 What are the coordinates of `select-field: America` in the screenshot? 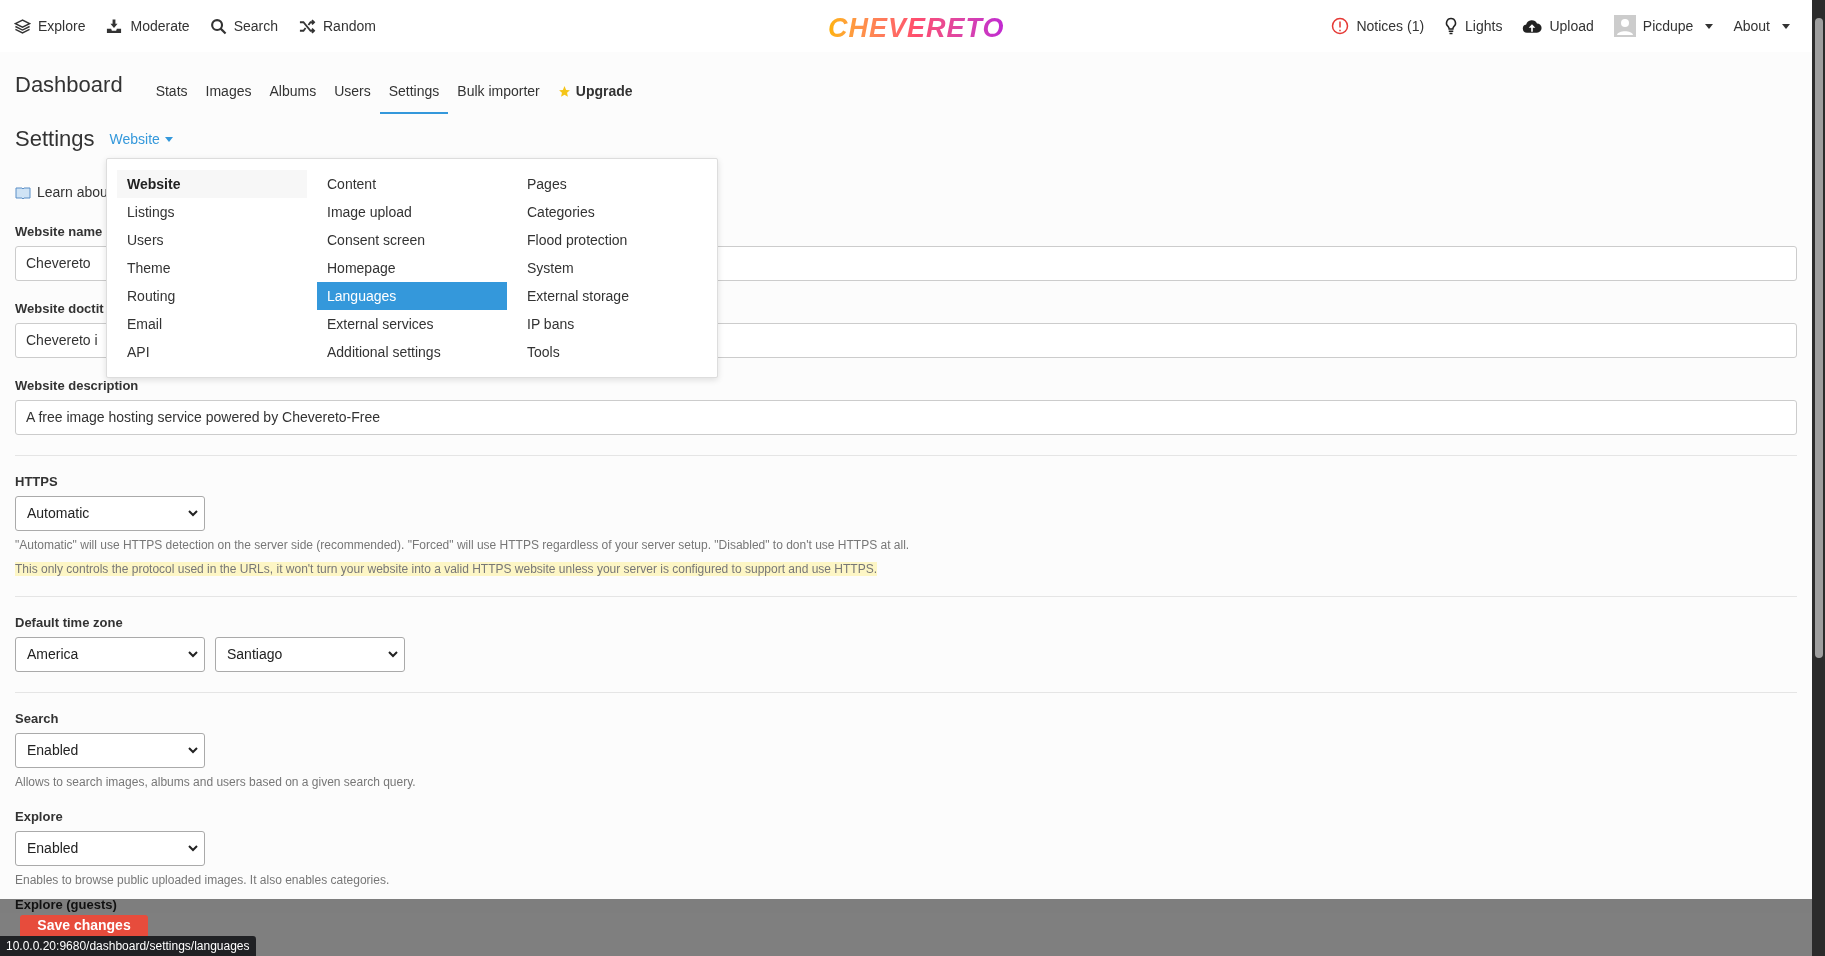 It's located at (110, 654).